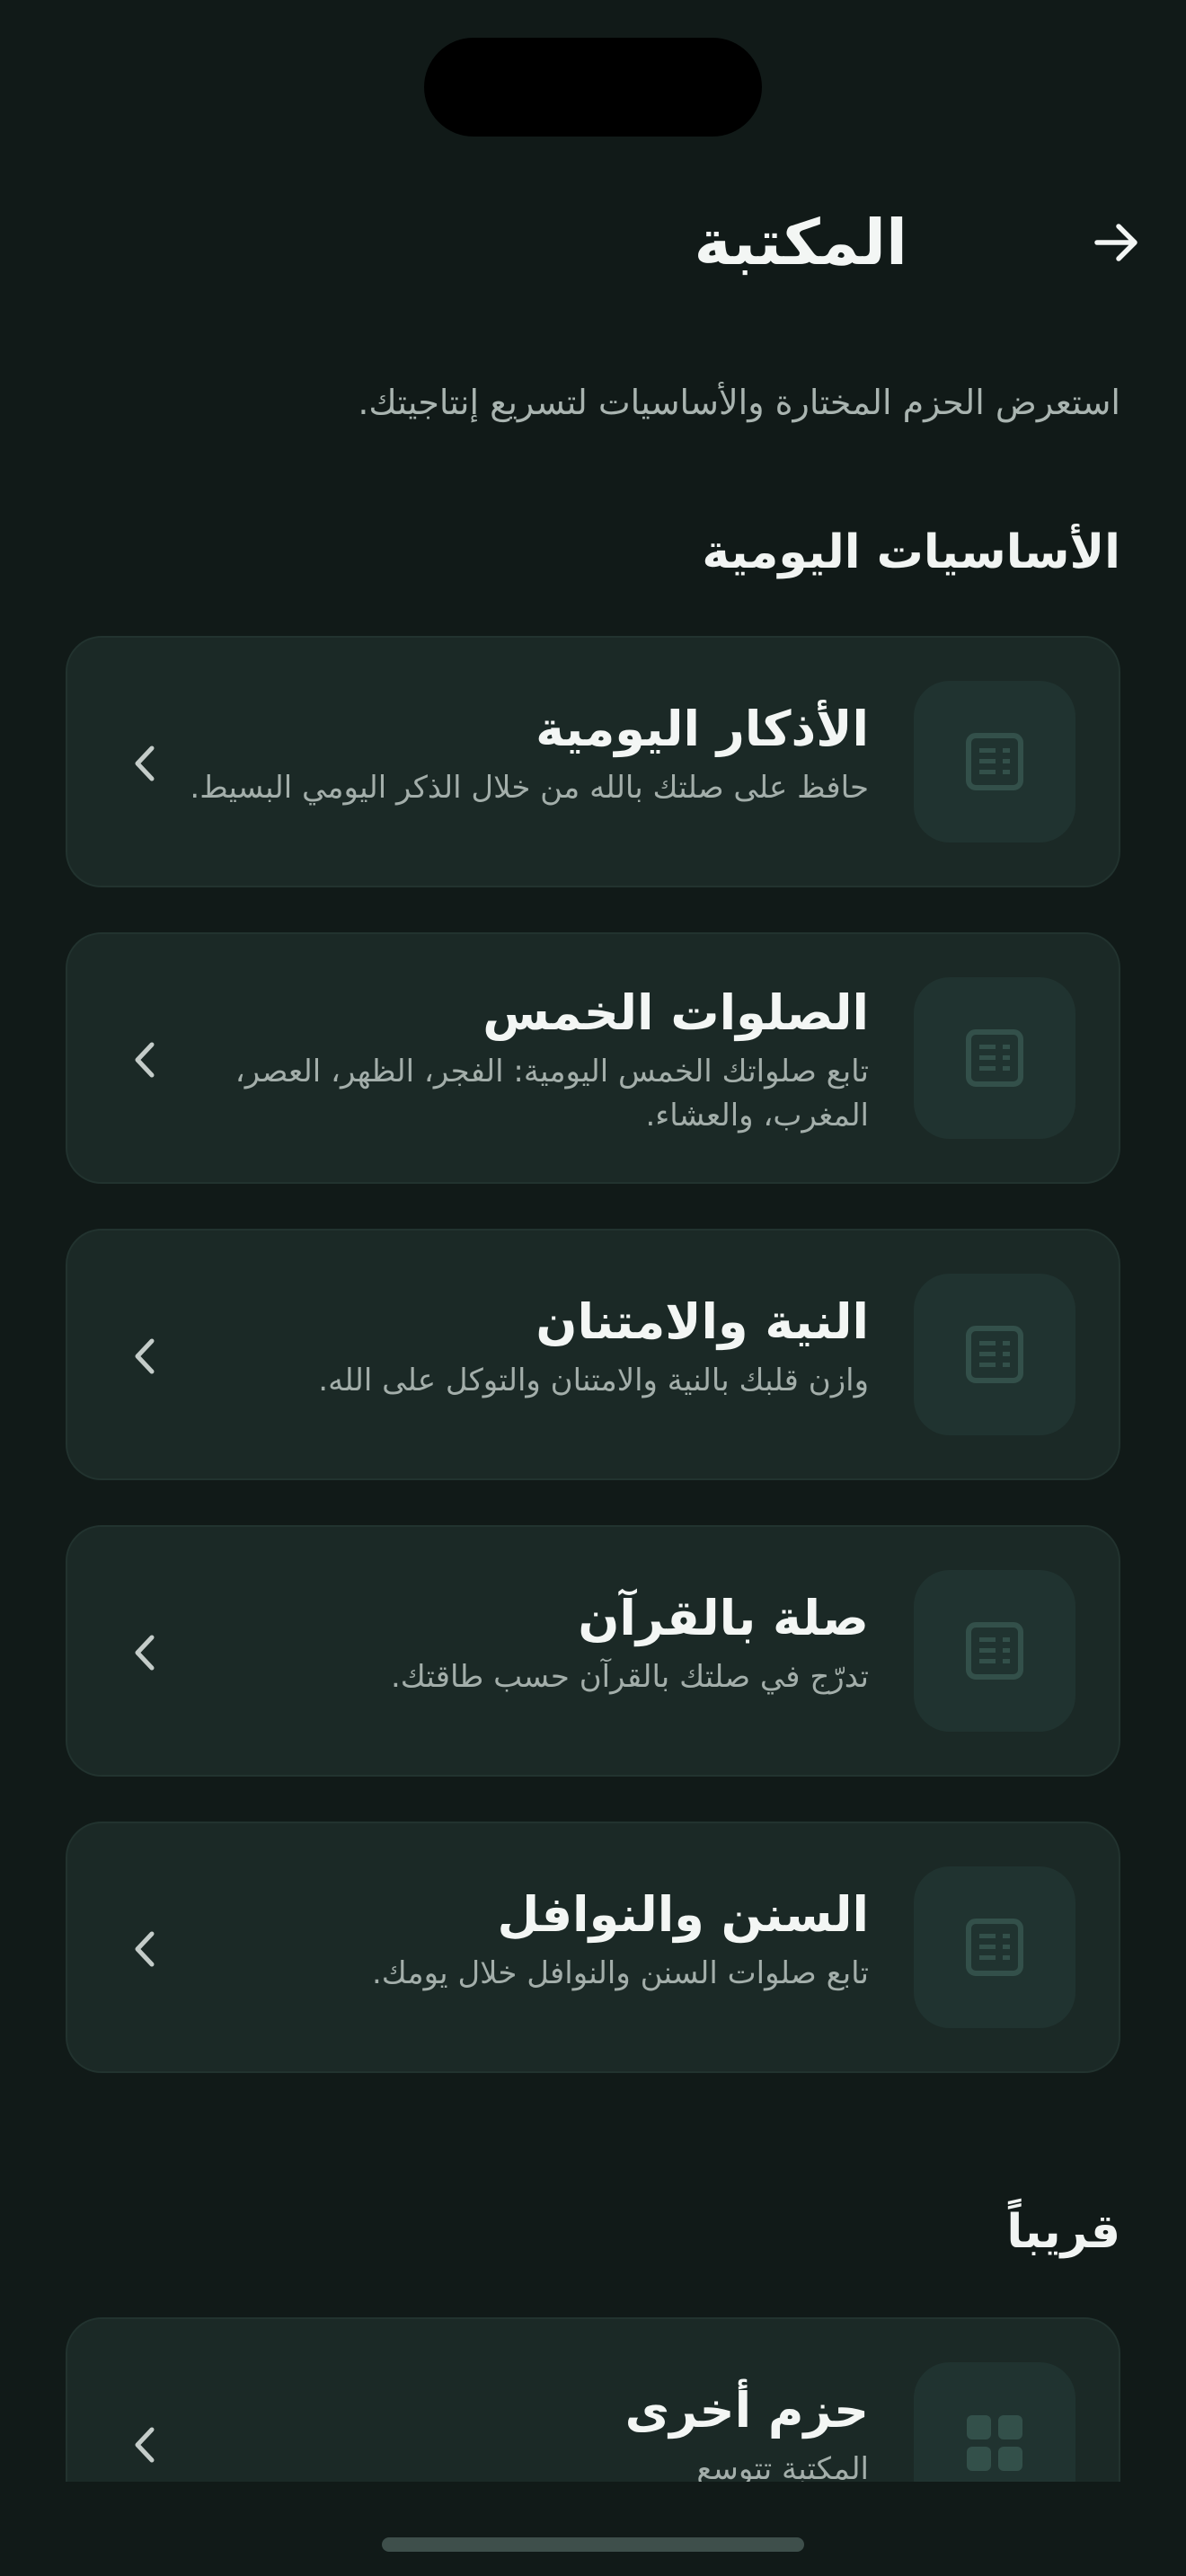 This screenshot has width=1186, height=2576. I want to click on section-heading-soon: قريباً, so click(1063, 2232).